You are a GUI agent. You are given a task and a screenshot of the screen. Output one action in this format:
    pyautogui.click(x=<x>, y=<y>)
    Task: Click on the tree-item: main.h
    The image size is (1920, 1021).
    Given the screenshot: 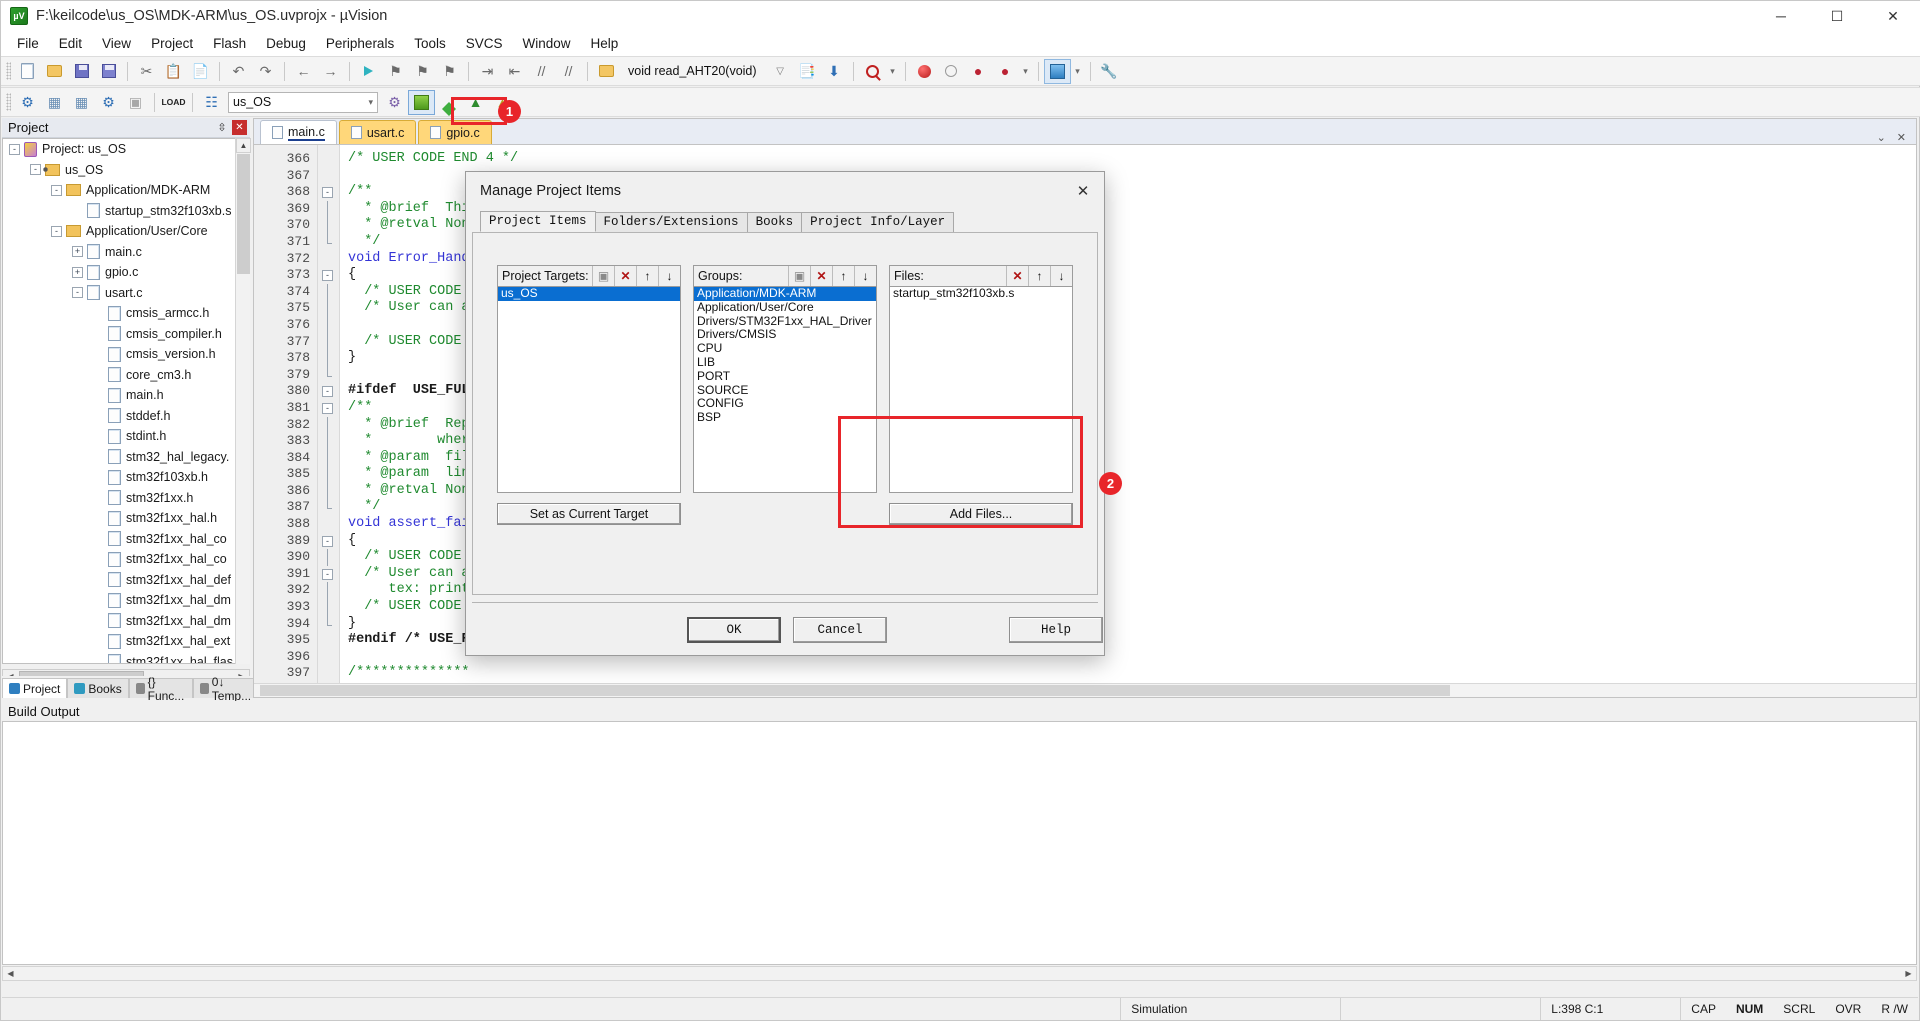 What is the action you would take?
    pyautogui.click(x=126, y=395)
    